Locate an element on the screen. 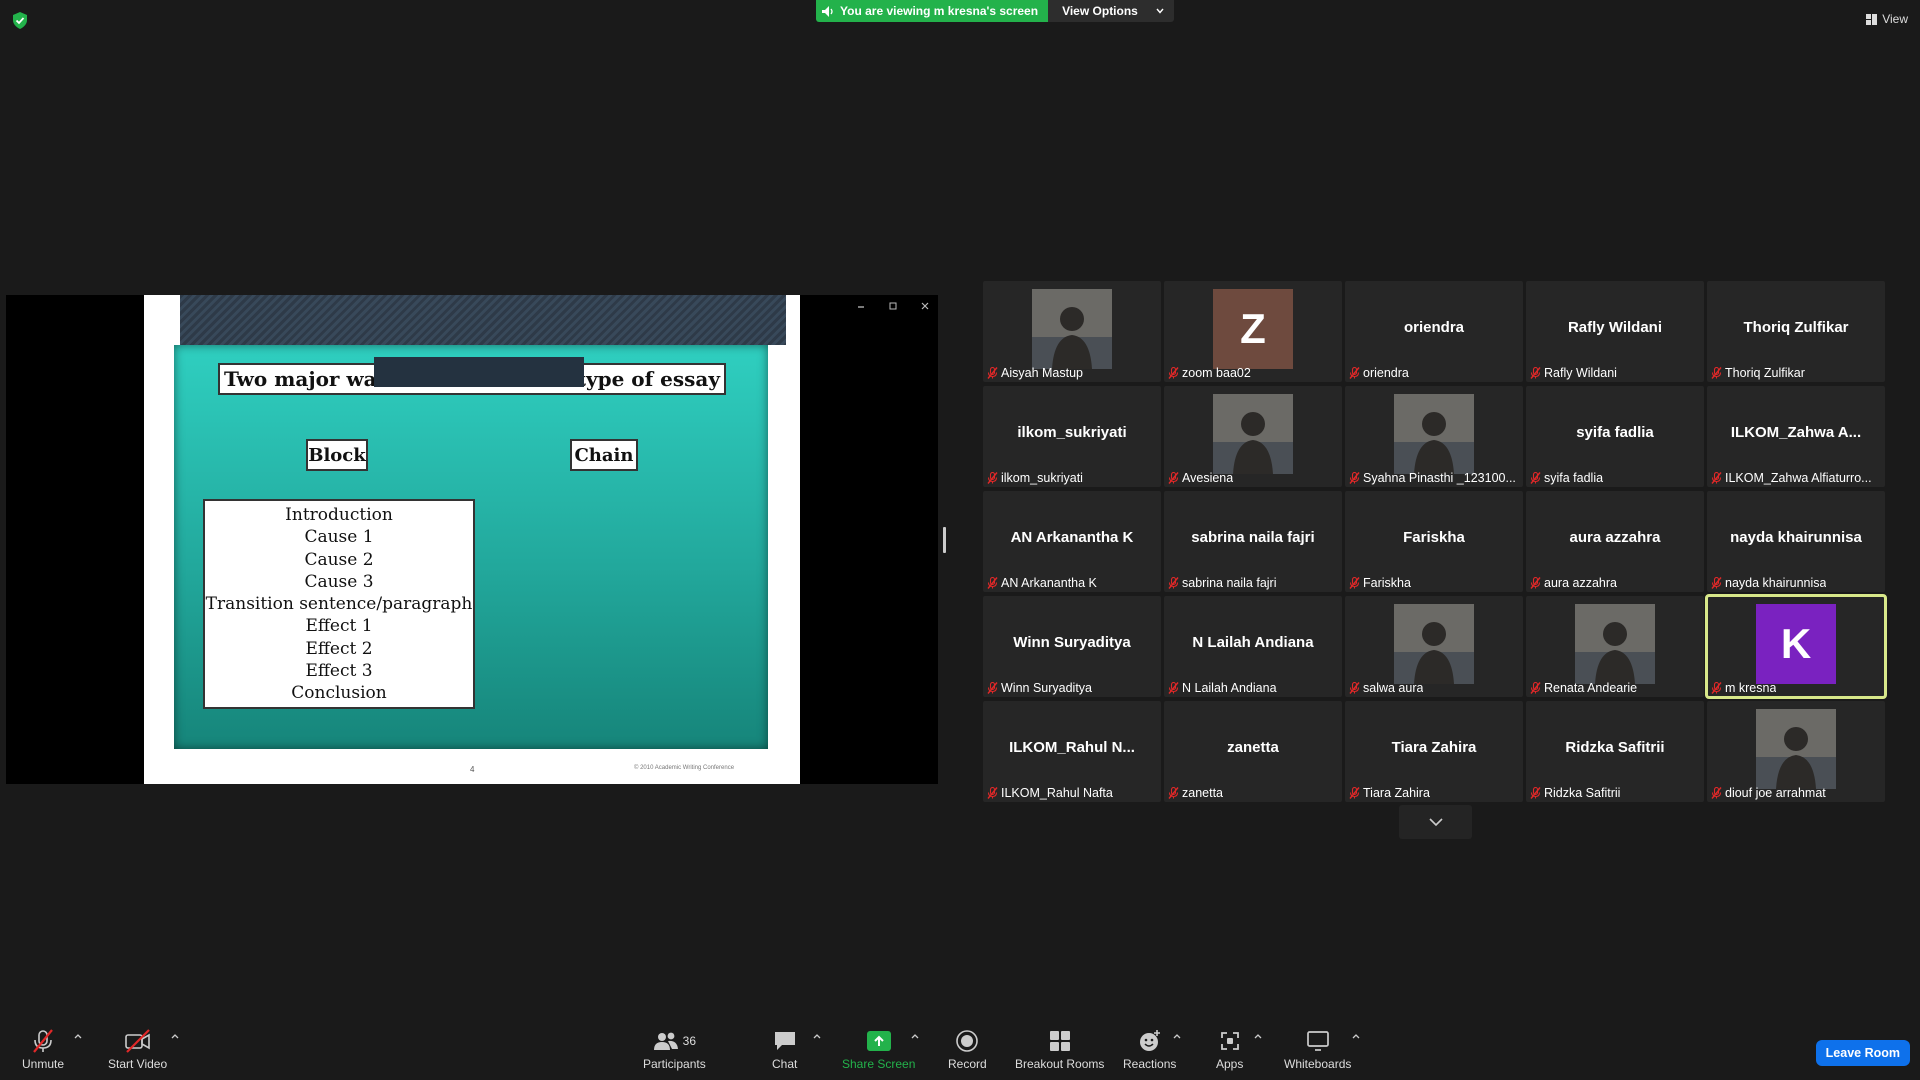 This screenshot has height=1080, width=1920. participant-display-name: AN Arkanantha K is located at coordinates (1072, 537).